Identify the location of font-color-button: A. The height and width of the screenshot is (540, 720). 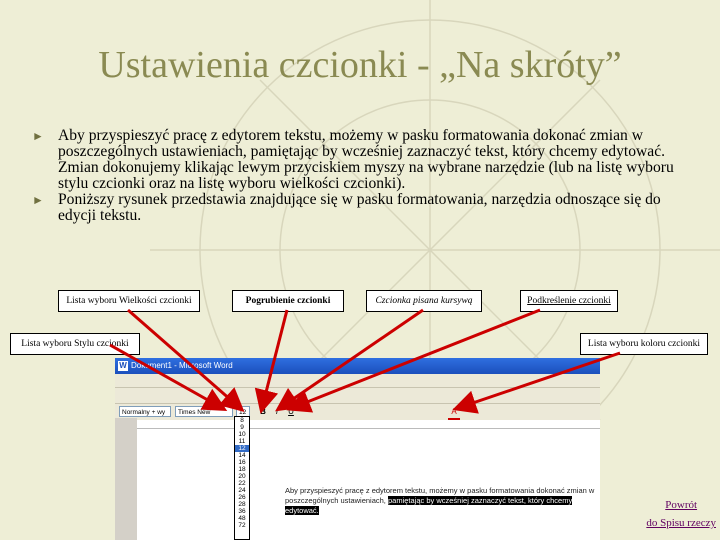
(454, 413).